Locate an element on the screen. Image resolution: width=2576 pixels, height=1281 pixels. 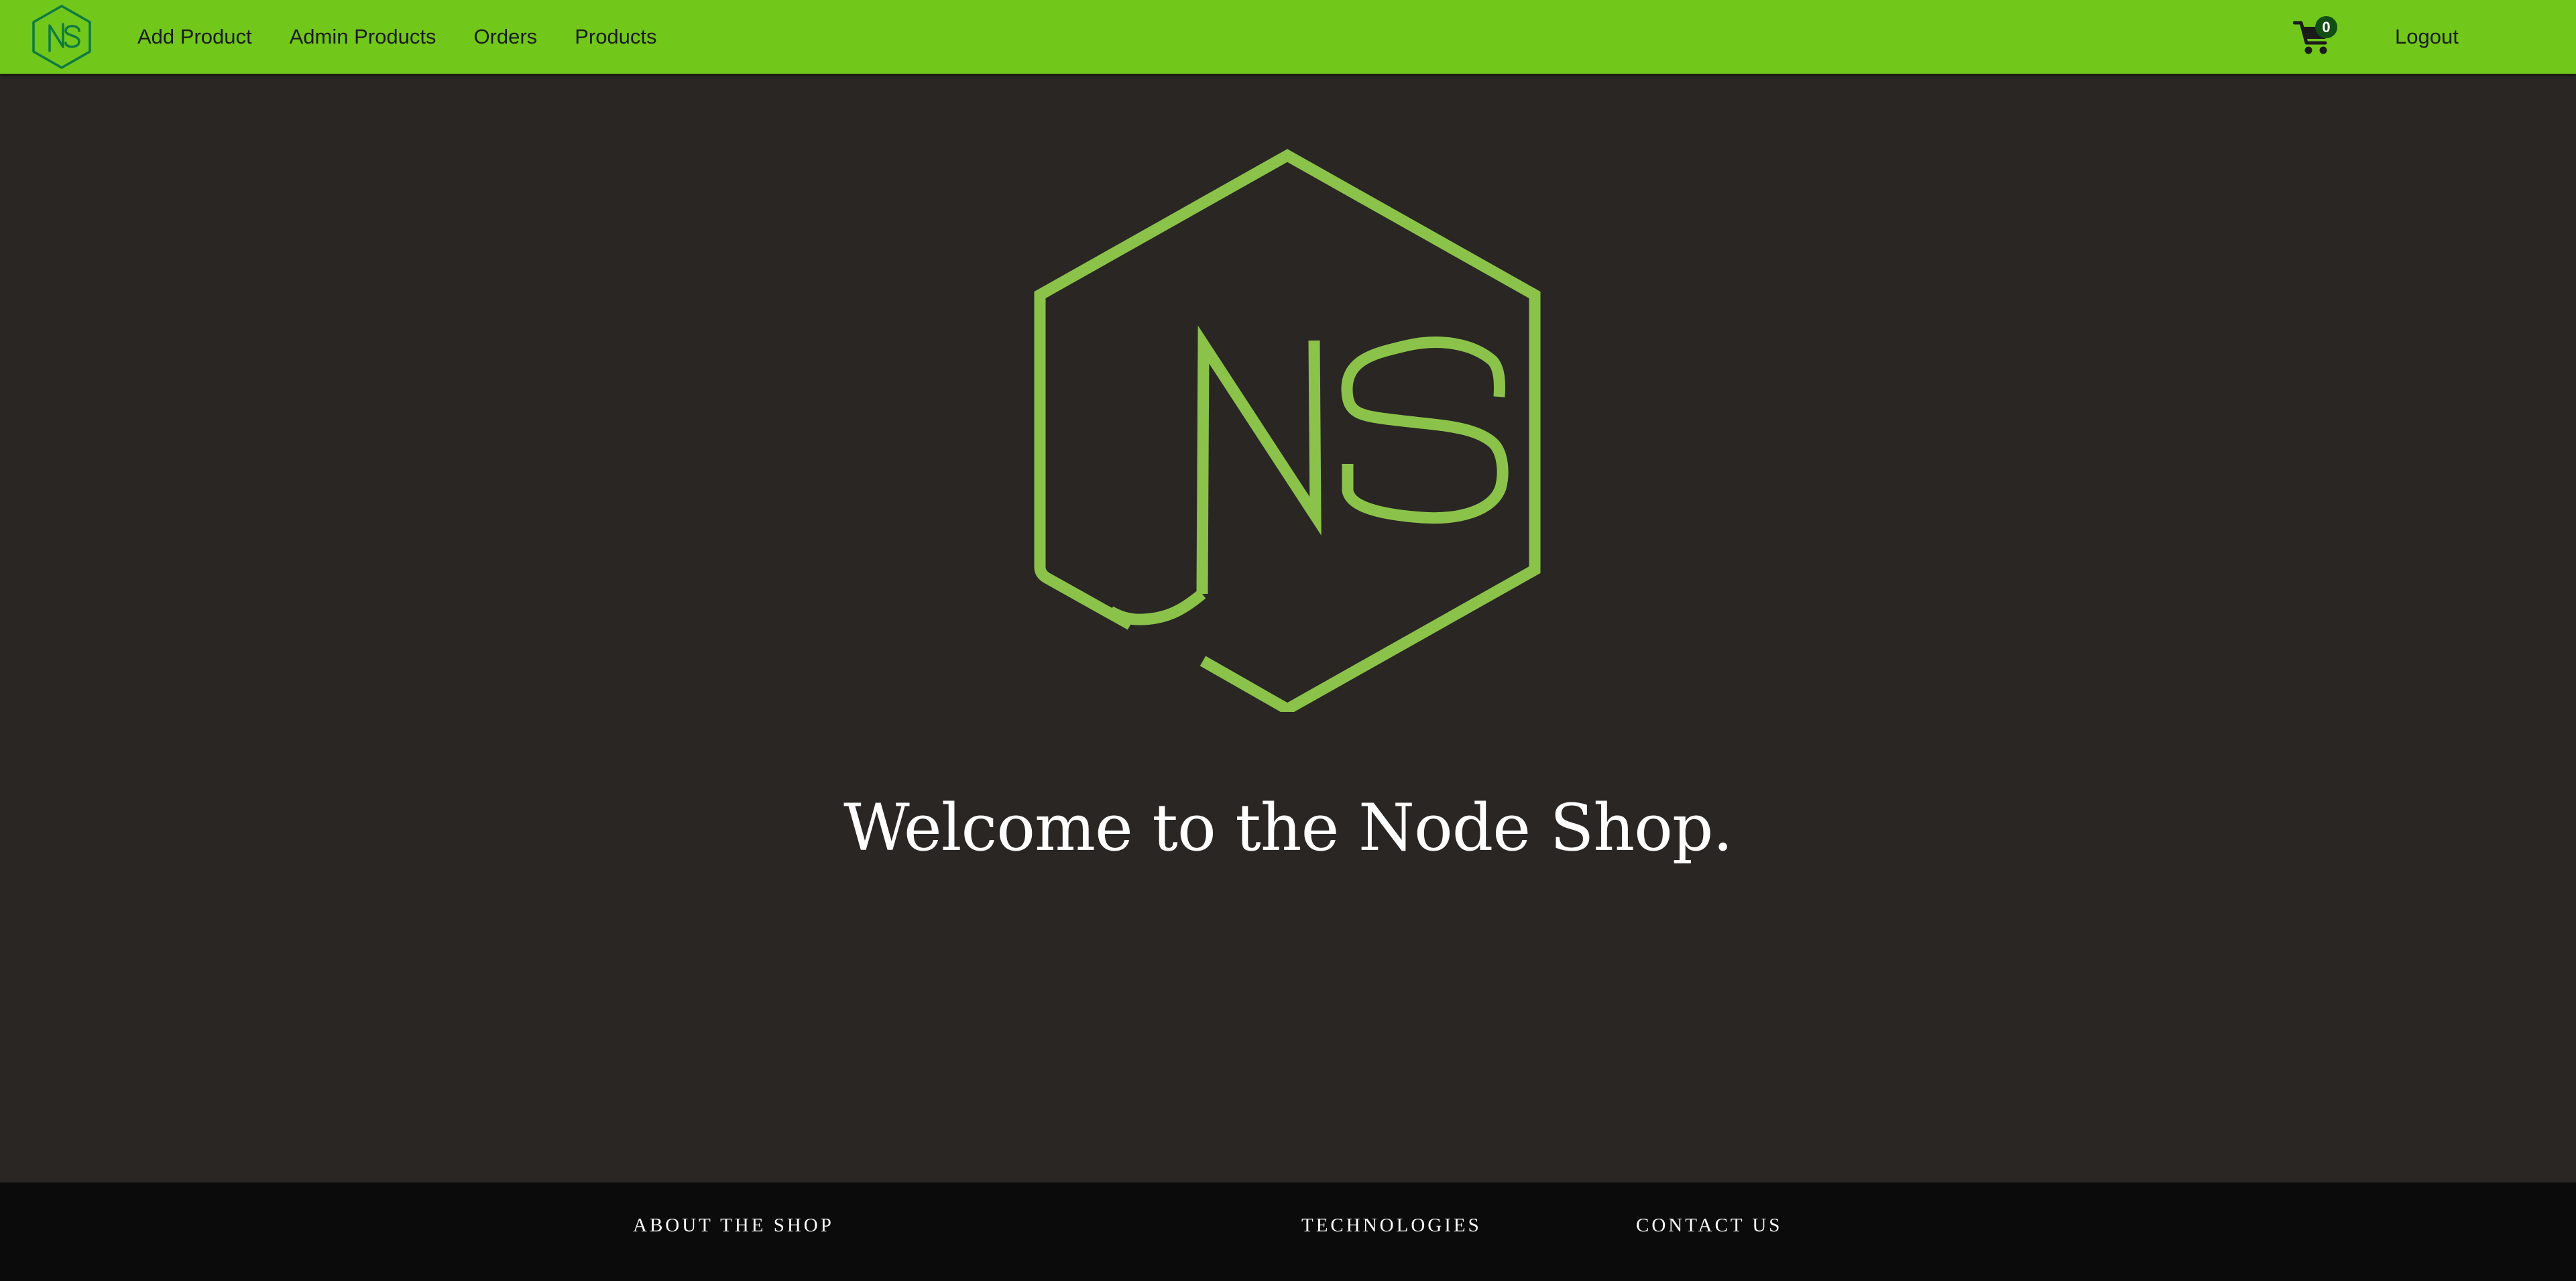
node-shop-logo-icon is located at coordinates (1287, 430).